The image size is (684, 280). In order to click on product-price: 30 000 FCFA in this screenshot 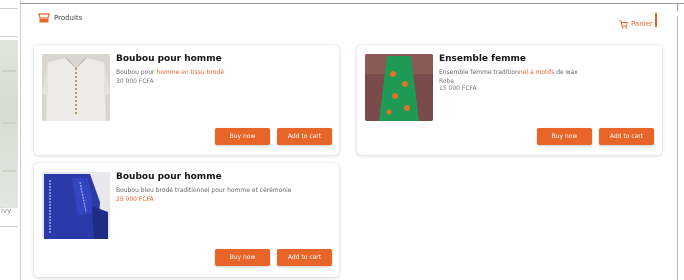, I will do `click(135, 81)`.